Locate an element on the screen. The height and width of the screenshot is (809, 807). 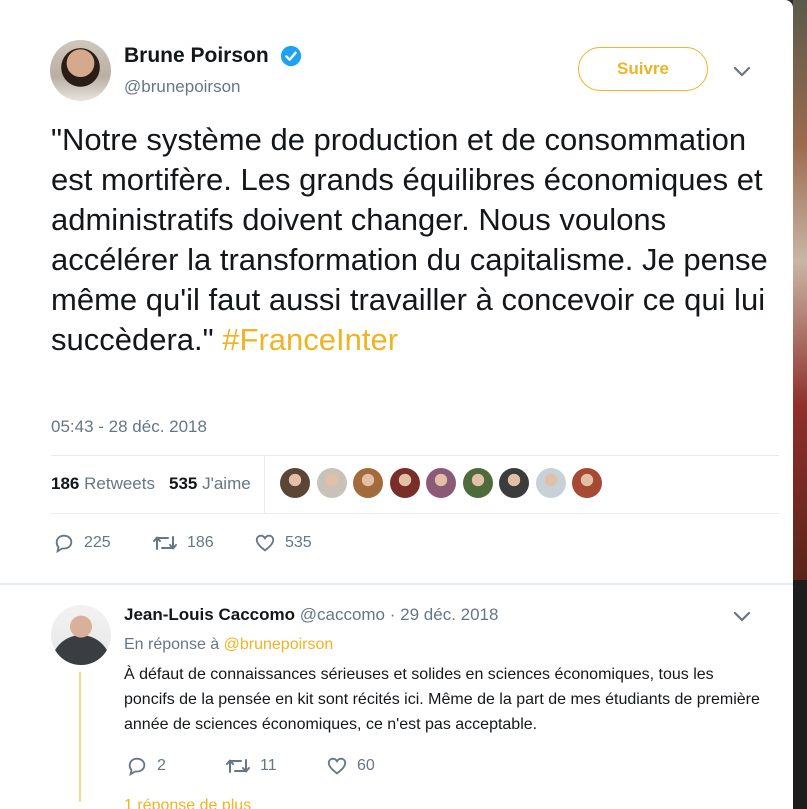
more-replies-link: 1 réponse de plus is located at coordinates (187, 803).